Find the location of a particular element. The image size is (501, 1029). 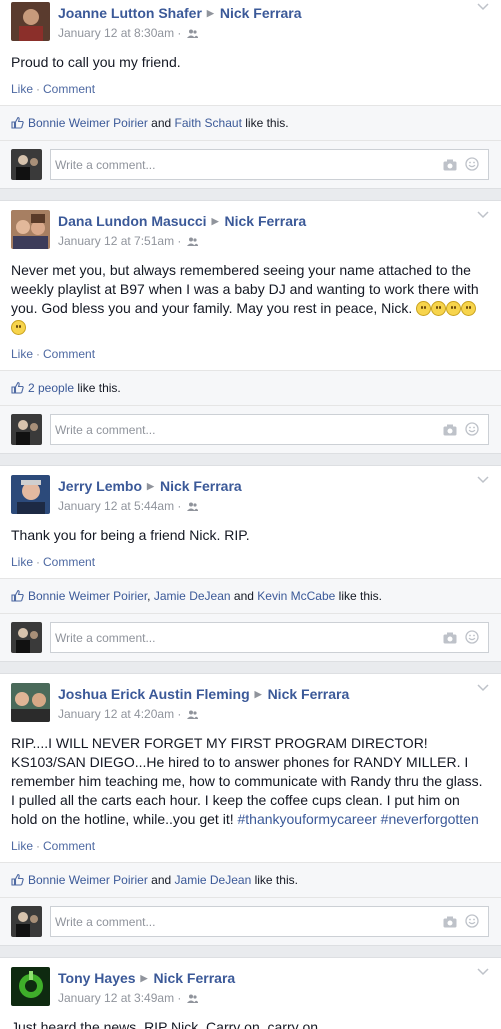

author-name: Joshua Erick Austin Fleming is located at coordinates (154, 694).